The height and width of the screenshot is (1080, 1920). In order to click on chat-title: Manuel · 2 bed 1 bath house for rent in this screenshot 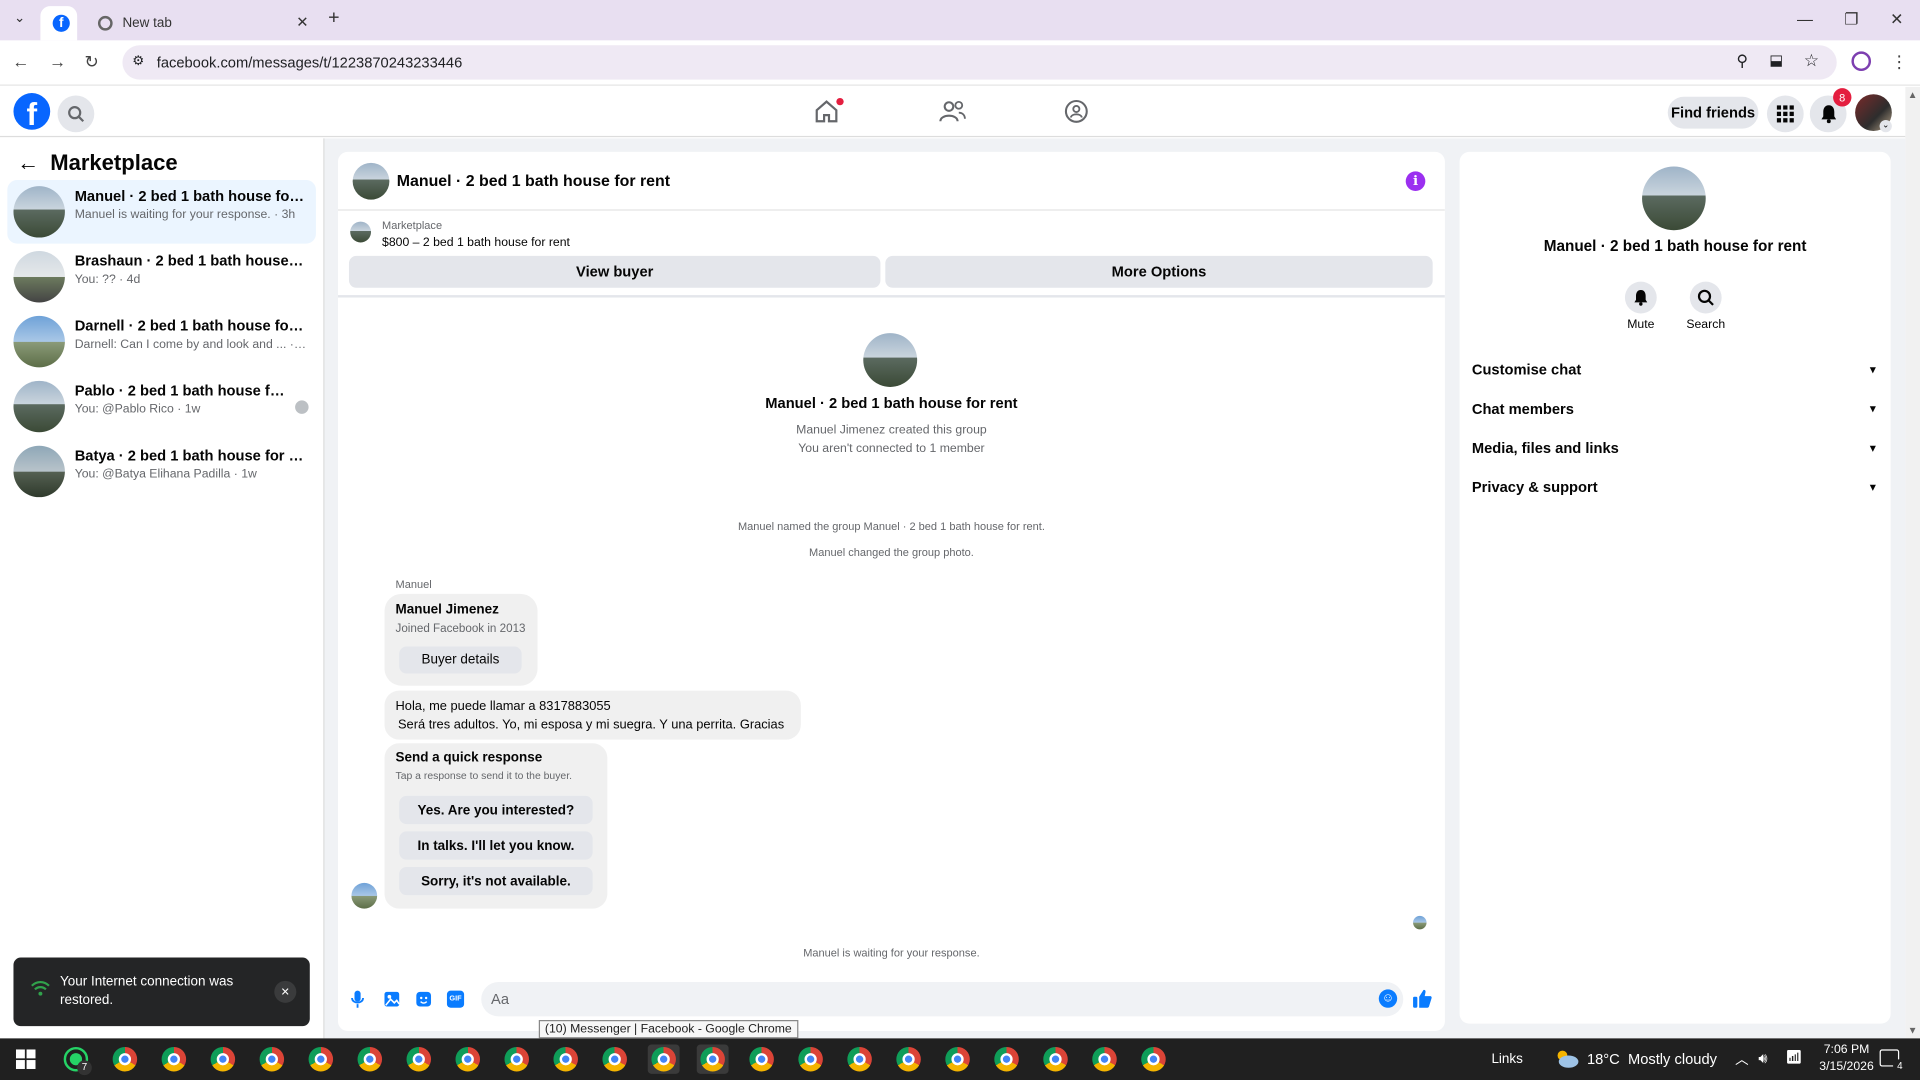, I will do `click(533, 180)`.